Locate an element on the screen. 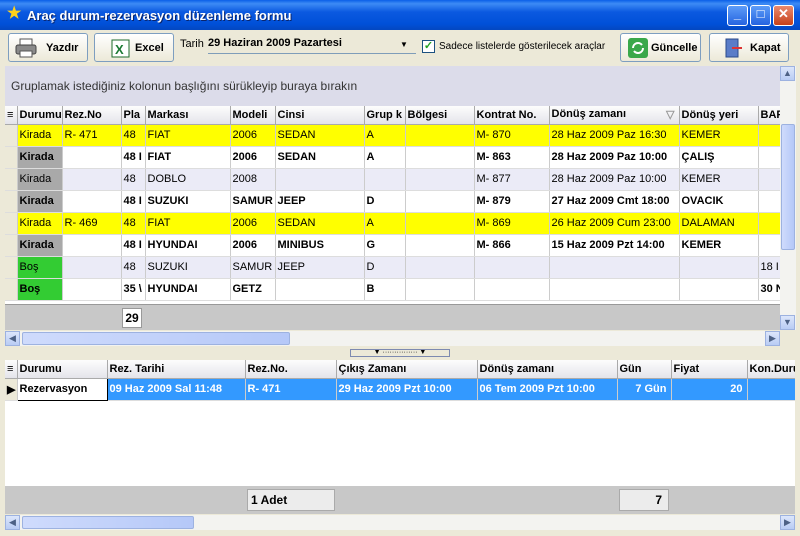 The height and width of the screenshot is (536, 800). cell: Boş is located at coordinates (40, 267).